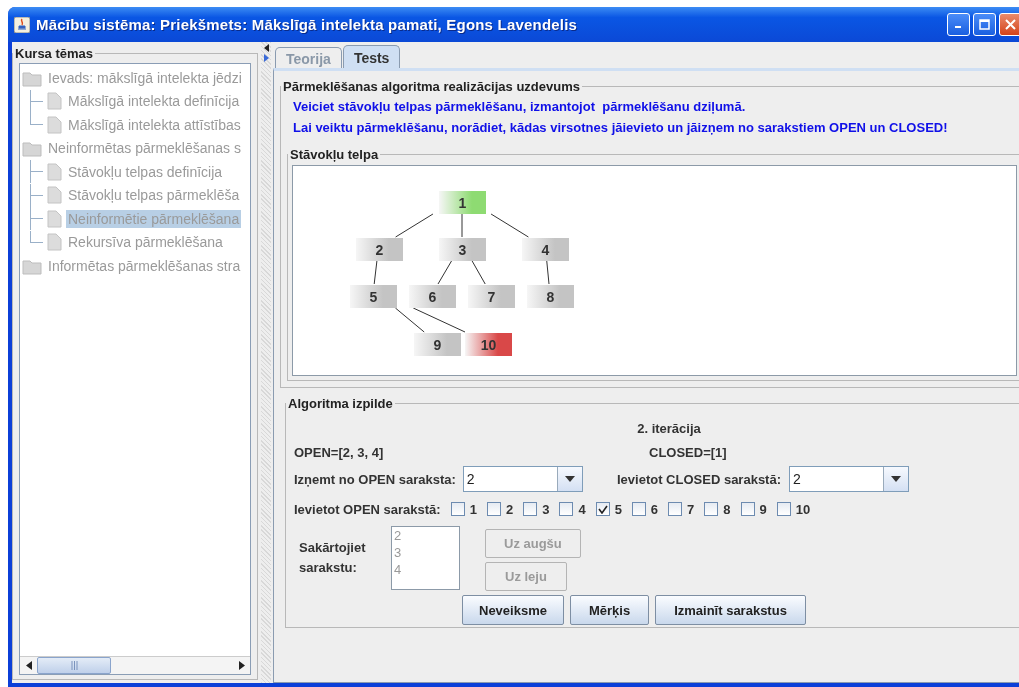 The height and width of the screenshot is (687, 1019). Describe the element at coordinates (266, 58) in the screenshot. I see `expand-right-icon` at that location.